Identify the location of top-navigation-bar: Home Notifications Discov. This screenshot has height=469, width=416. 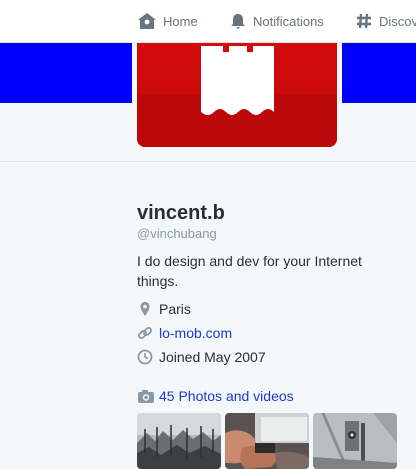
(208, 21).